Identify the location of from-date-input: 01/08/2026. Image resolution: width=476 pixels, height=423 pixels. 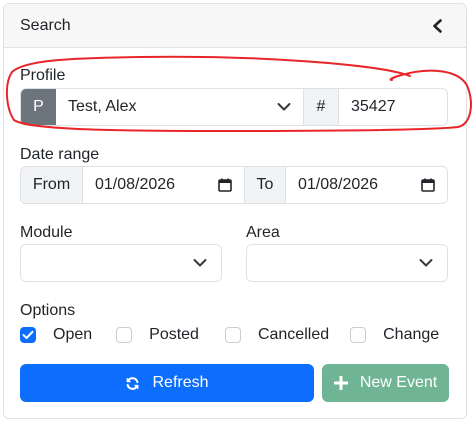
(163, 185).